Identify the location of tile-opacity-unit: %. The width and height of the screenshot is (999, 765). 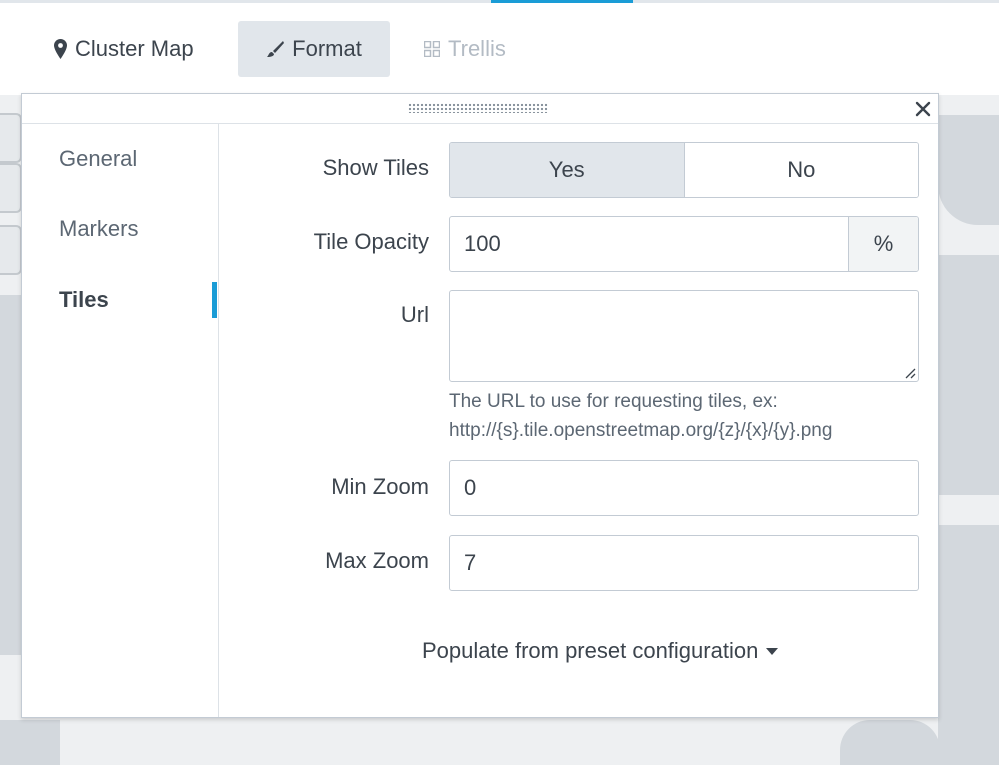
(883, 244).